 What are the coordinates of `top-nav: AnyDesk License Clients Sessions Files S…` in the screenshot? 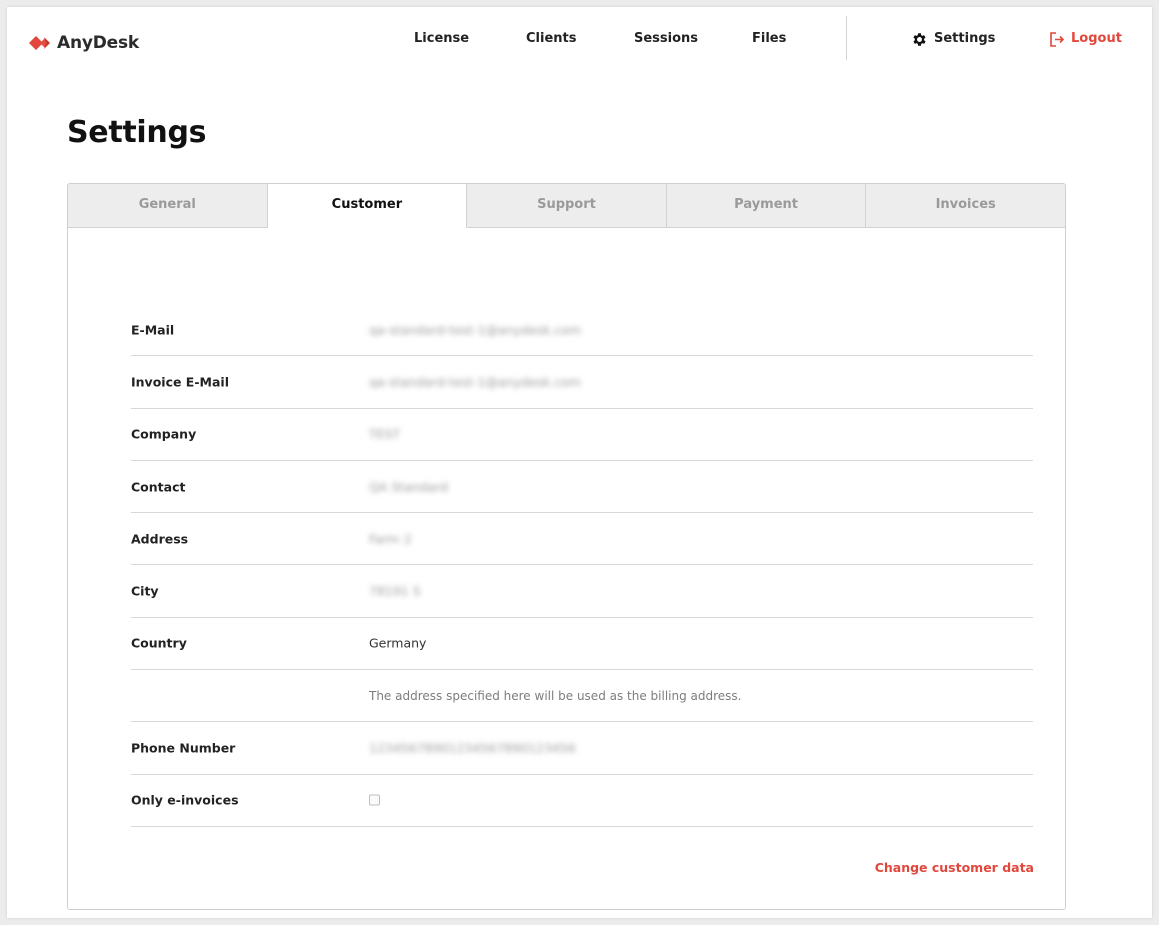 It's located at (579, 38).